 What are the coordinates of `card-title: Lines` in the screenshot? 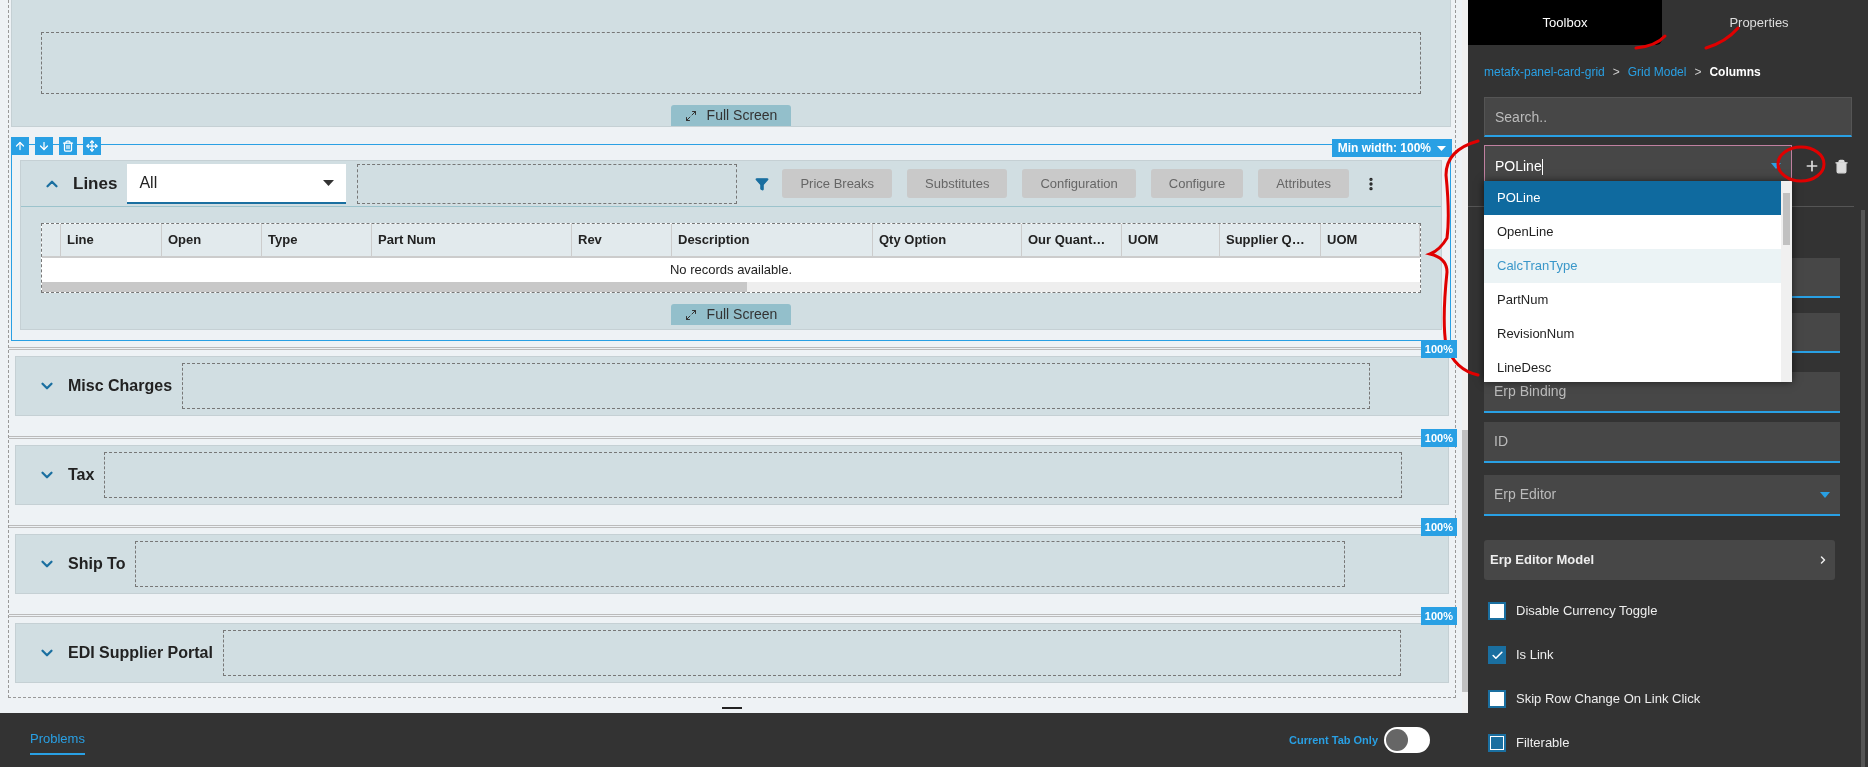 It's located at (95, 183).